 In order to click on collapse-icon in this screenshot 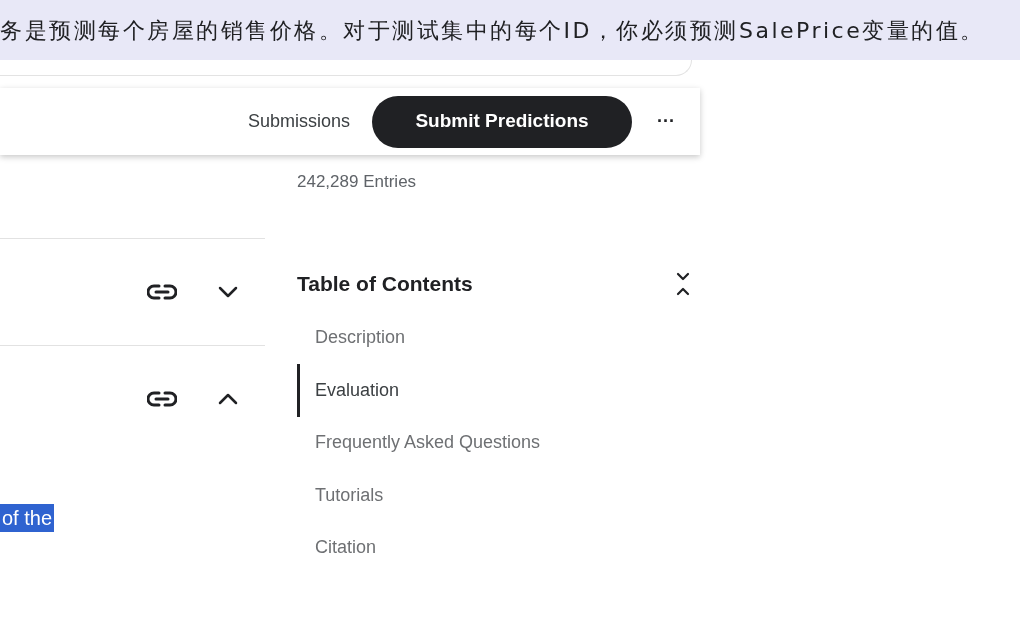, I will do `click(683, 283)`.